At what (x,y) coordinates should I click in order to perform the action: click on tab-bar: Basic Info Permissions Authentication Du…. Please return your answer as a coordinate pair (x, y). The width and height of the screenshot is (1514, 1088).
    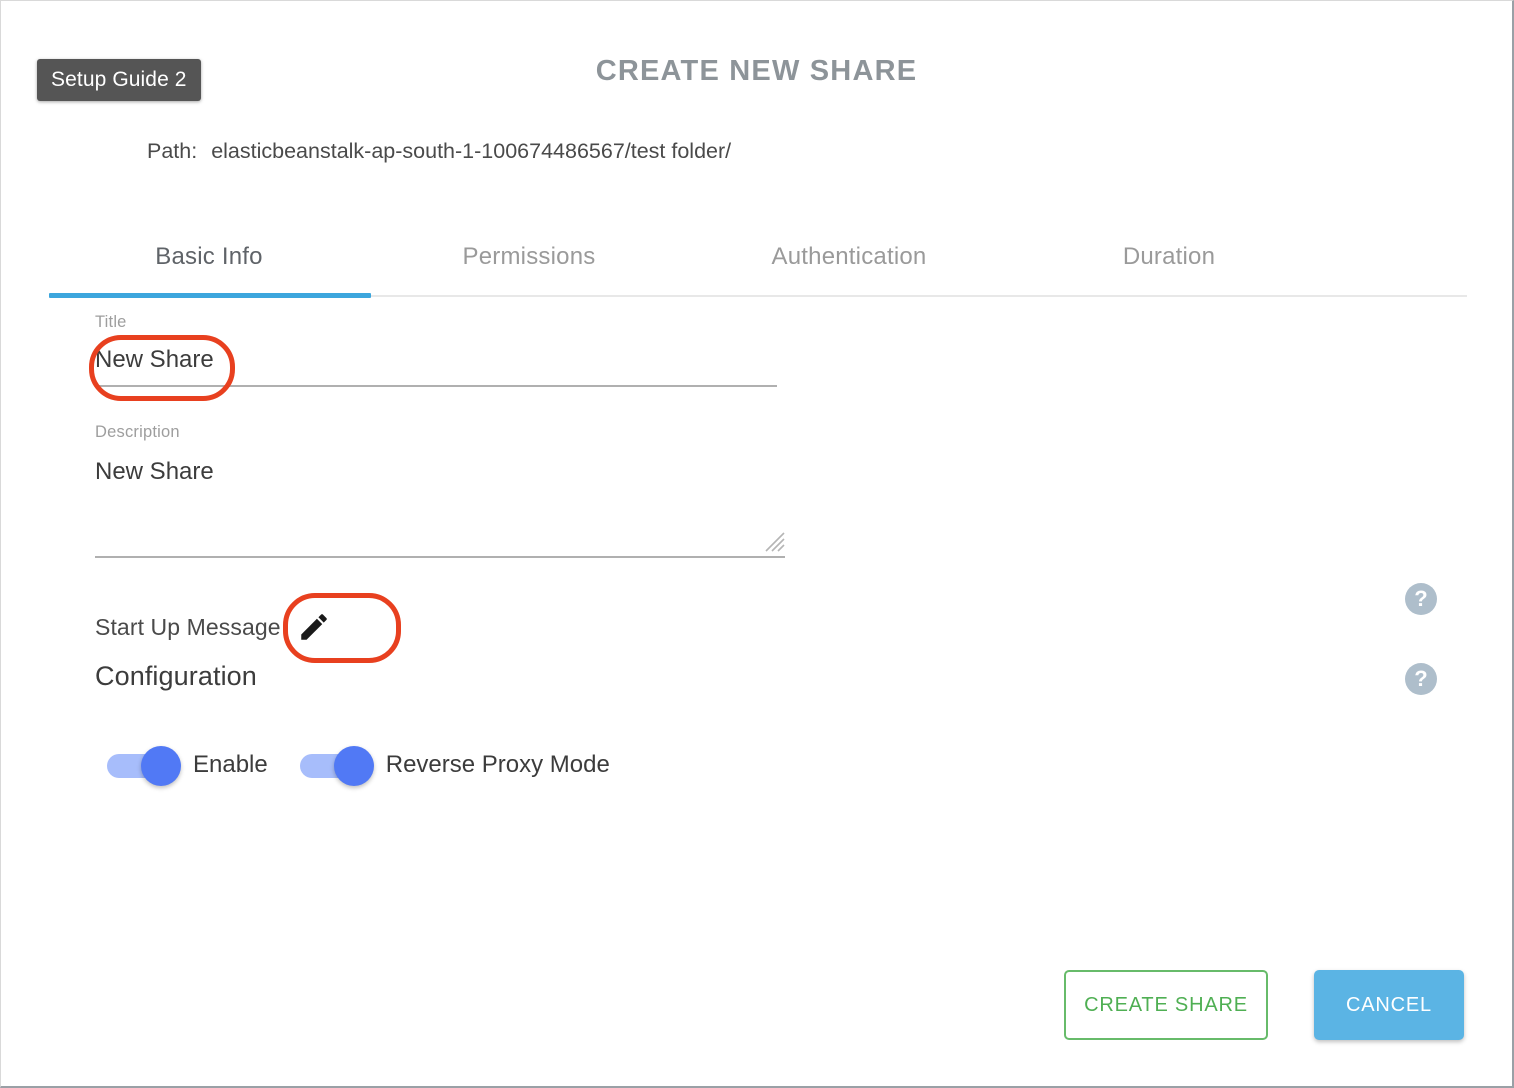
    Looking at the image, I should click on (758, 260).